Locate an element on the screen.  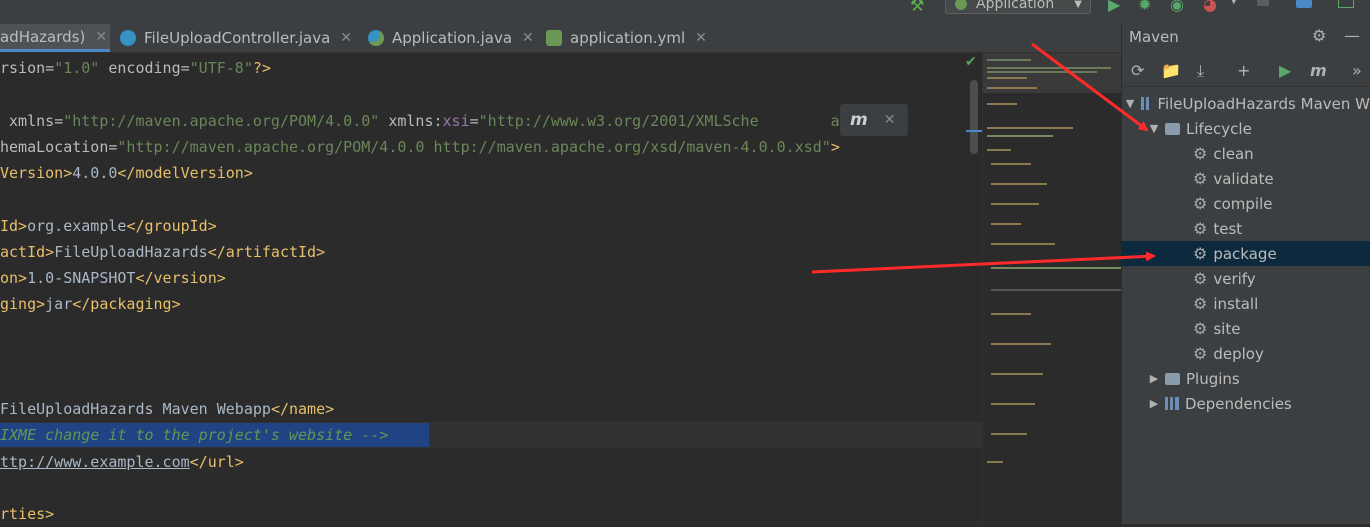
annotation-arrow-lifecycle is located at coordinates (1090, 87).